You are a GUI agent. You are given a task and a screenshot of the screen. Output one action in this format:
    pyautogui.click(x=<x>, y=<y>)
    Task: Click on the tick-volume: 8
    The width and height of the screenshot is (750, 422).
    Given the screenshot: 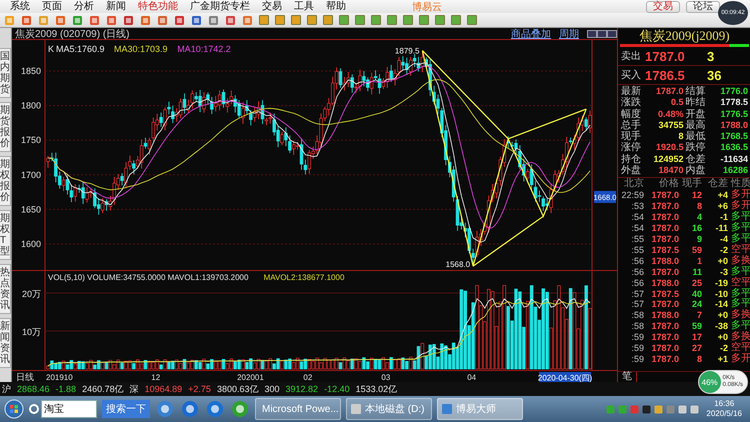 What is the action you would take?
    pyautogui.click(x=699, y=359)
    